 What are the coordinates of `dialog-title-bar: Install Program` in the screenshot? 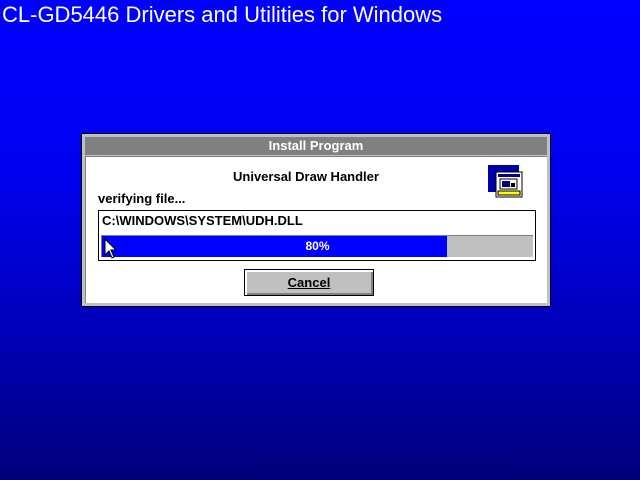 It's located at (316, 146).